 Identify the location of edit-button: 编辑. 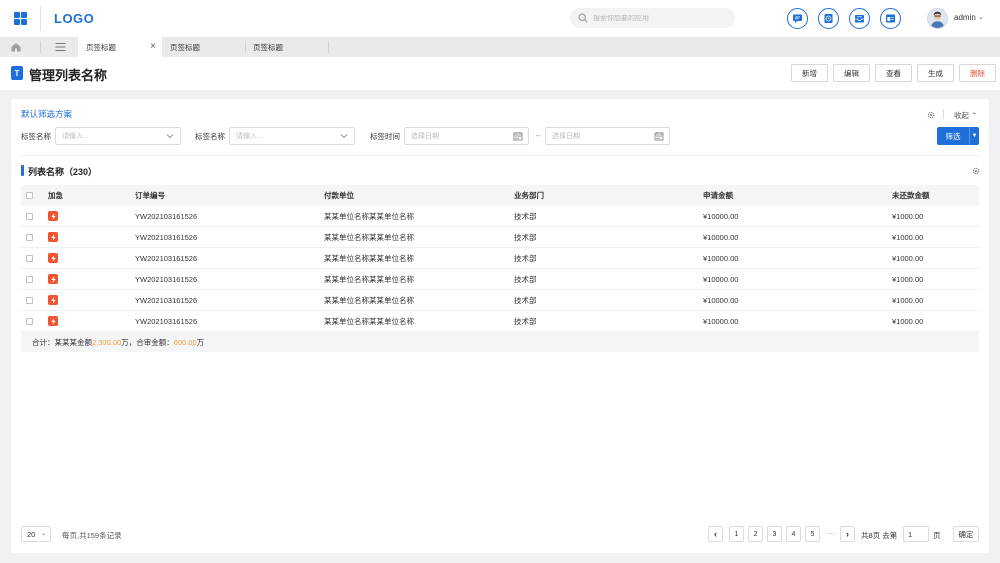
(851, 73).